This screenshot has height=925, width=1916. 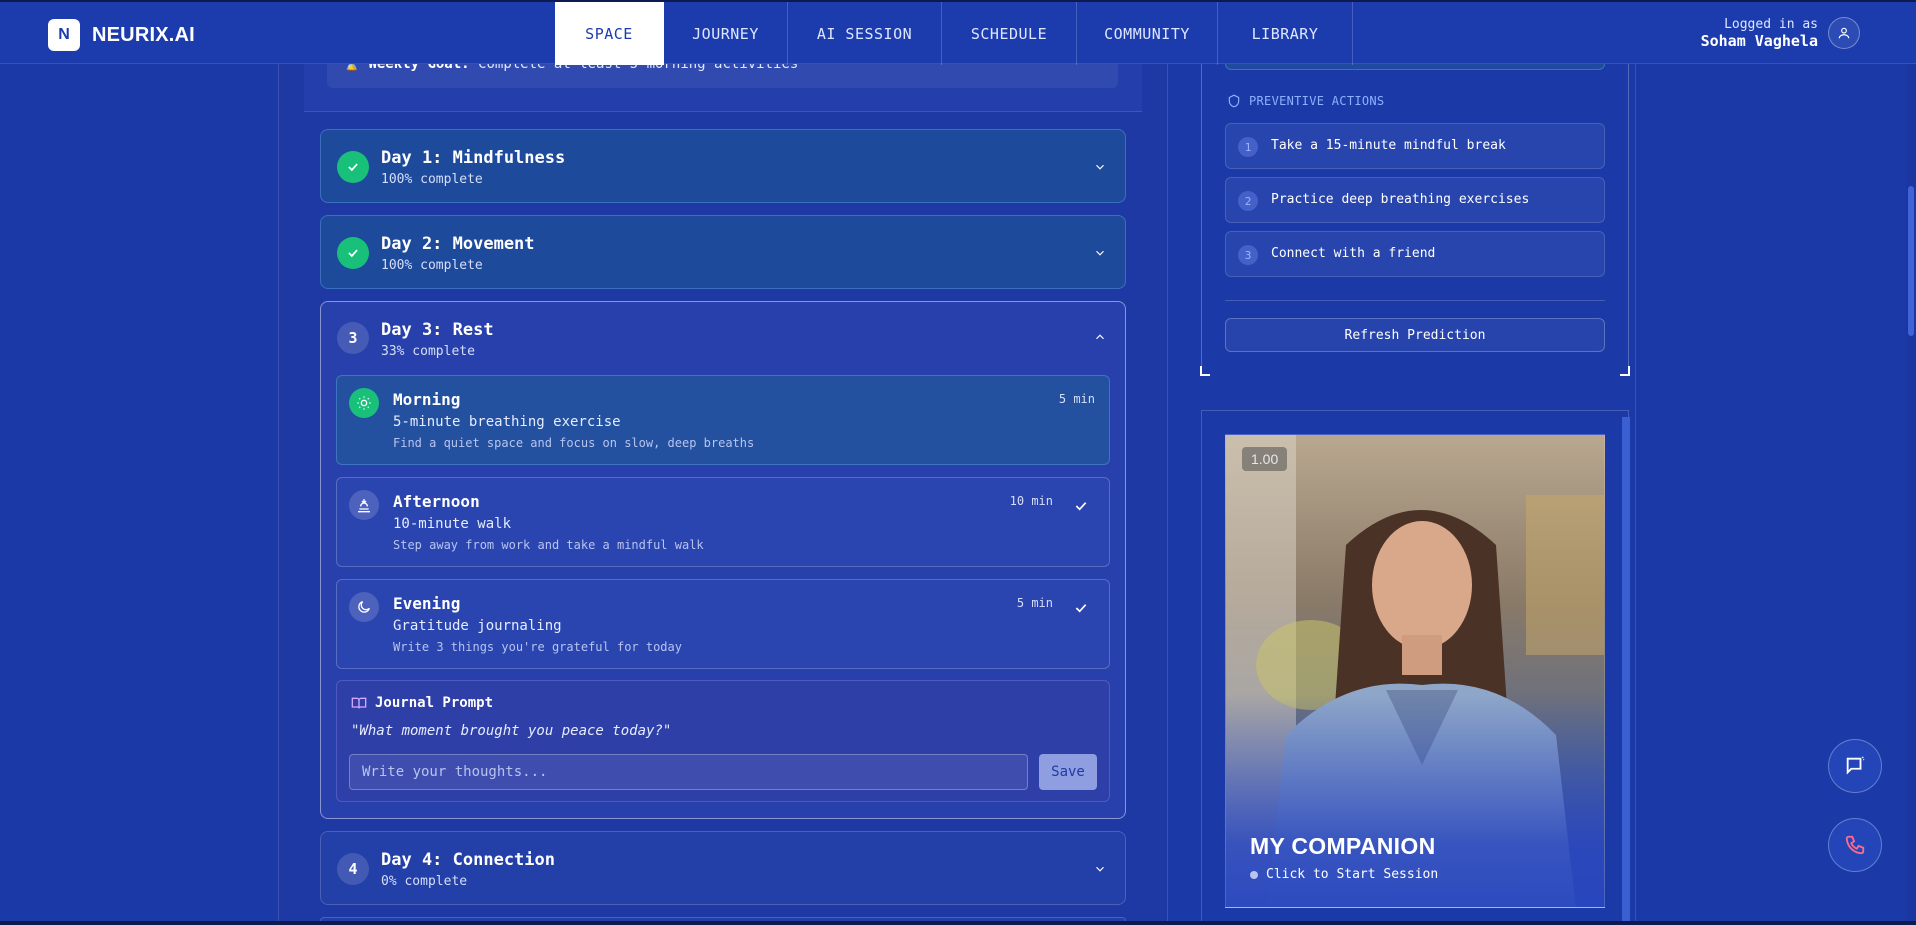 I want to click on journal-title: Journal Prompt, so click(x=434, y=703).